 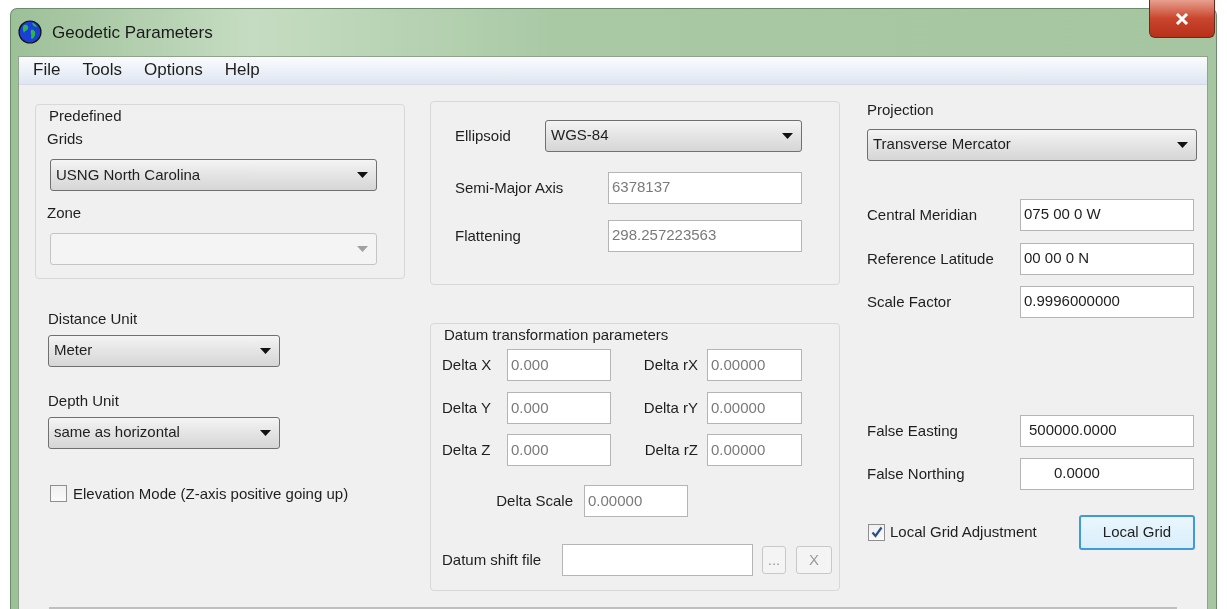 What do you see at coordinates (1107, 214) in the screenshot?
I see `text-field: 075 00 0 W` at bounding box center [1107, 214].